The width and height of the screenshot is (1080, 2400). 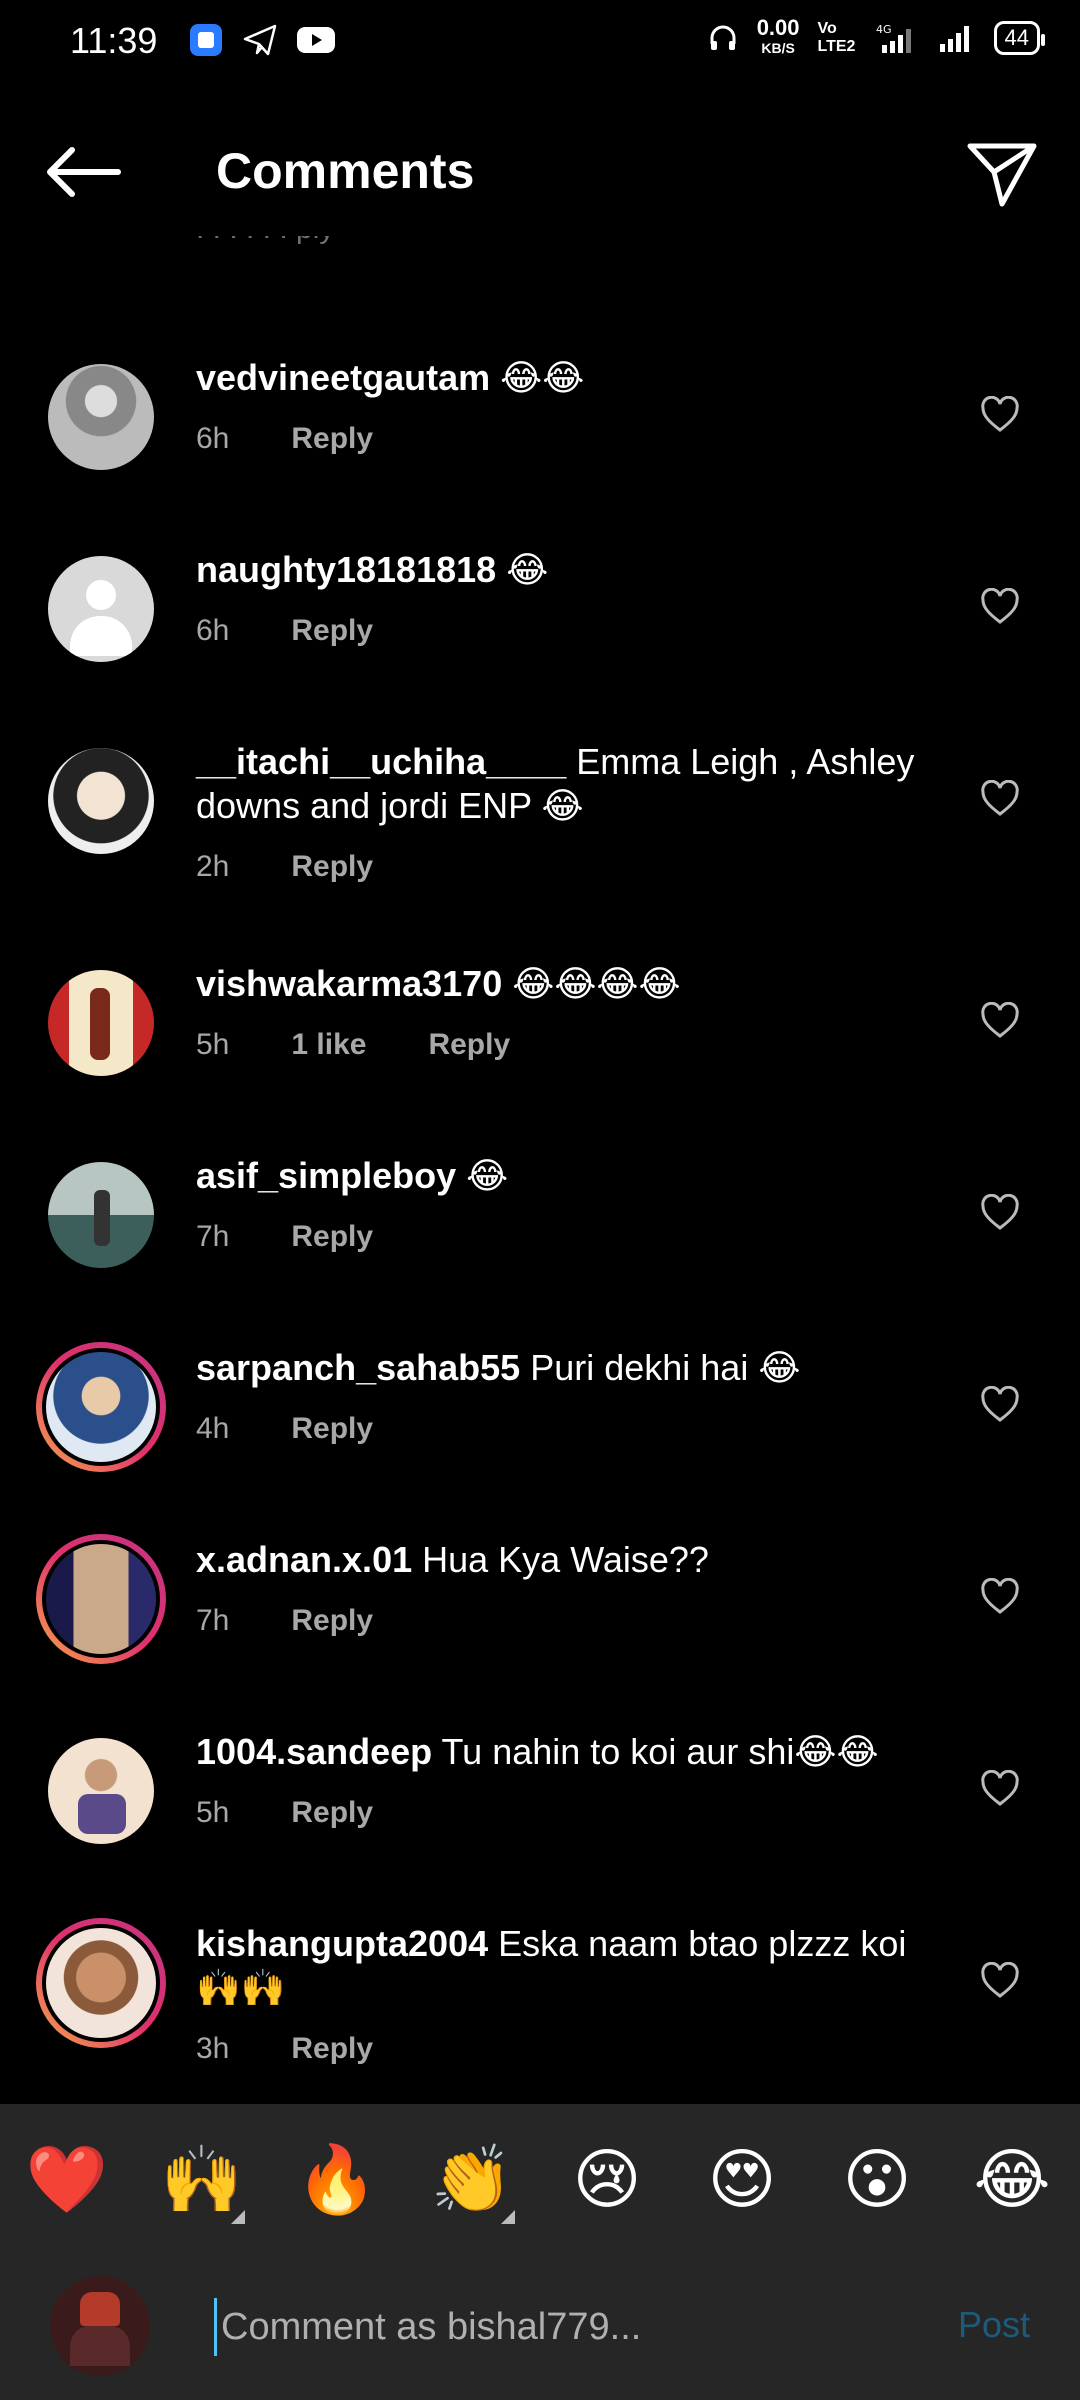 I want to click on comment-time: 4h, so click(x=213, y=1428).